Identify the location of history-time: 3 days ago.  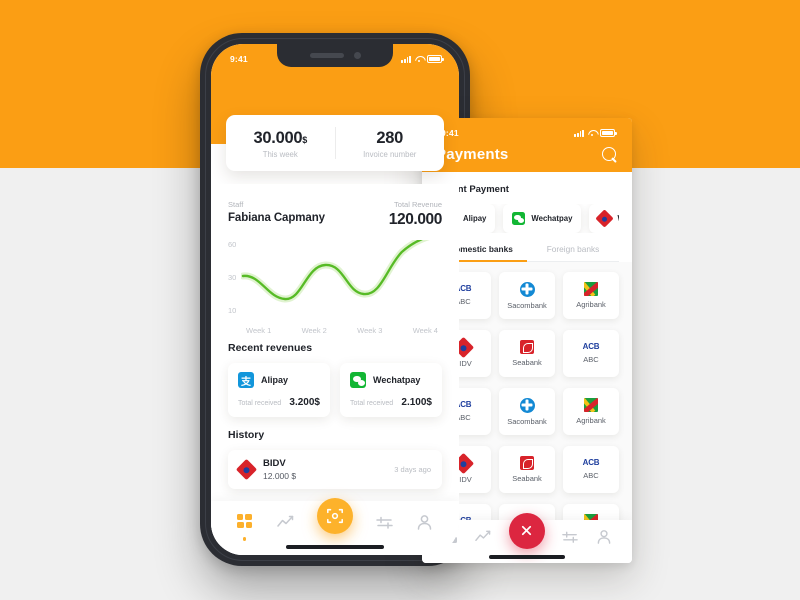
(412, 469).